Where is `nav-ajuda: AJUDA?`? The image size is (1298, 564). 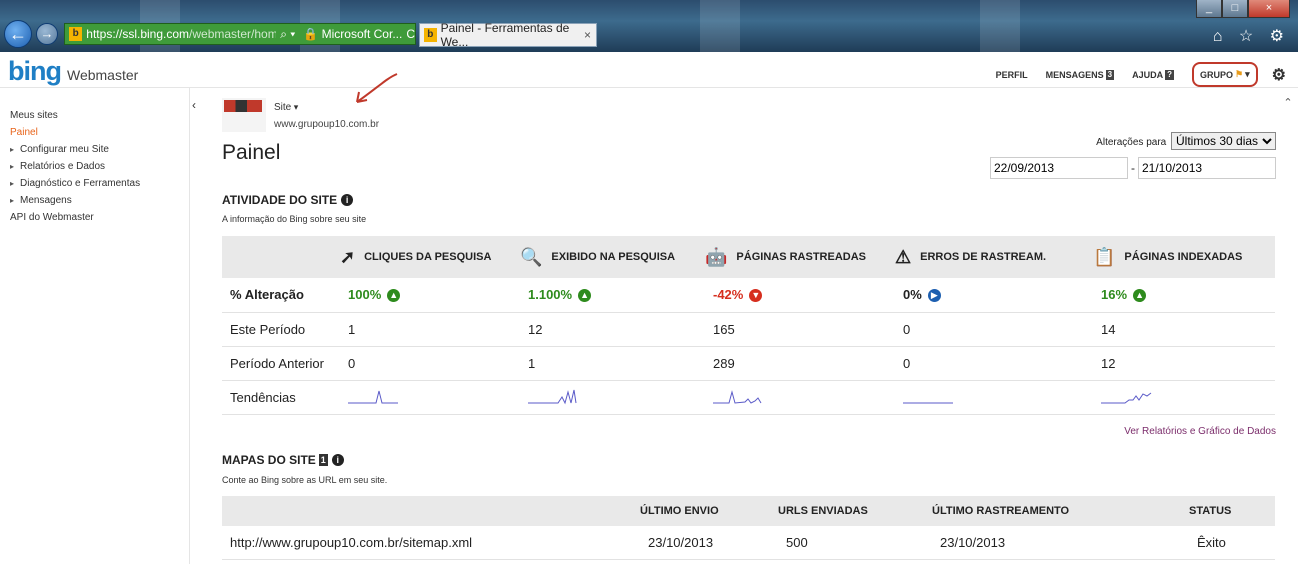
nav-ajuda: AJUDA? is located at coordinates (1153, 74).